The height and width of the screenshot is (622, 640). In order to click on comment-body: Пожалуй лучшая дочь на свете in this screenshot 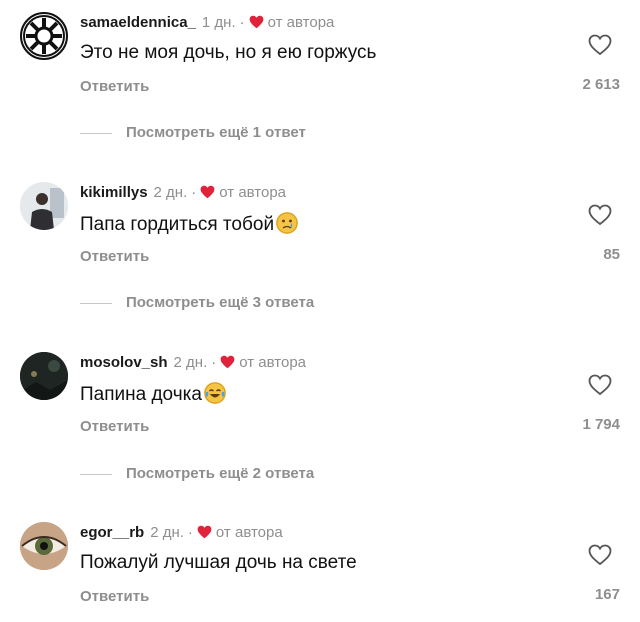, I will do `click(218, 562)`.